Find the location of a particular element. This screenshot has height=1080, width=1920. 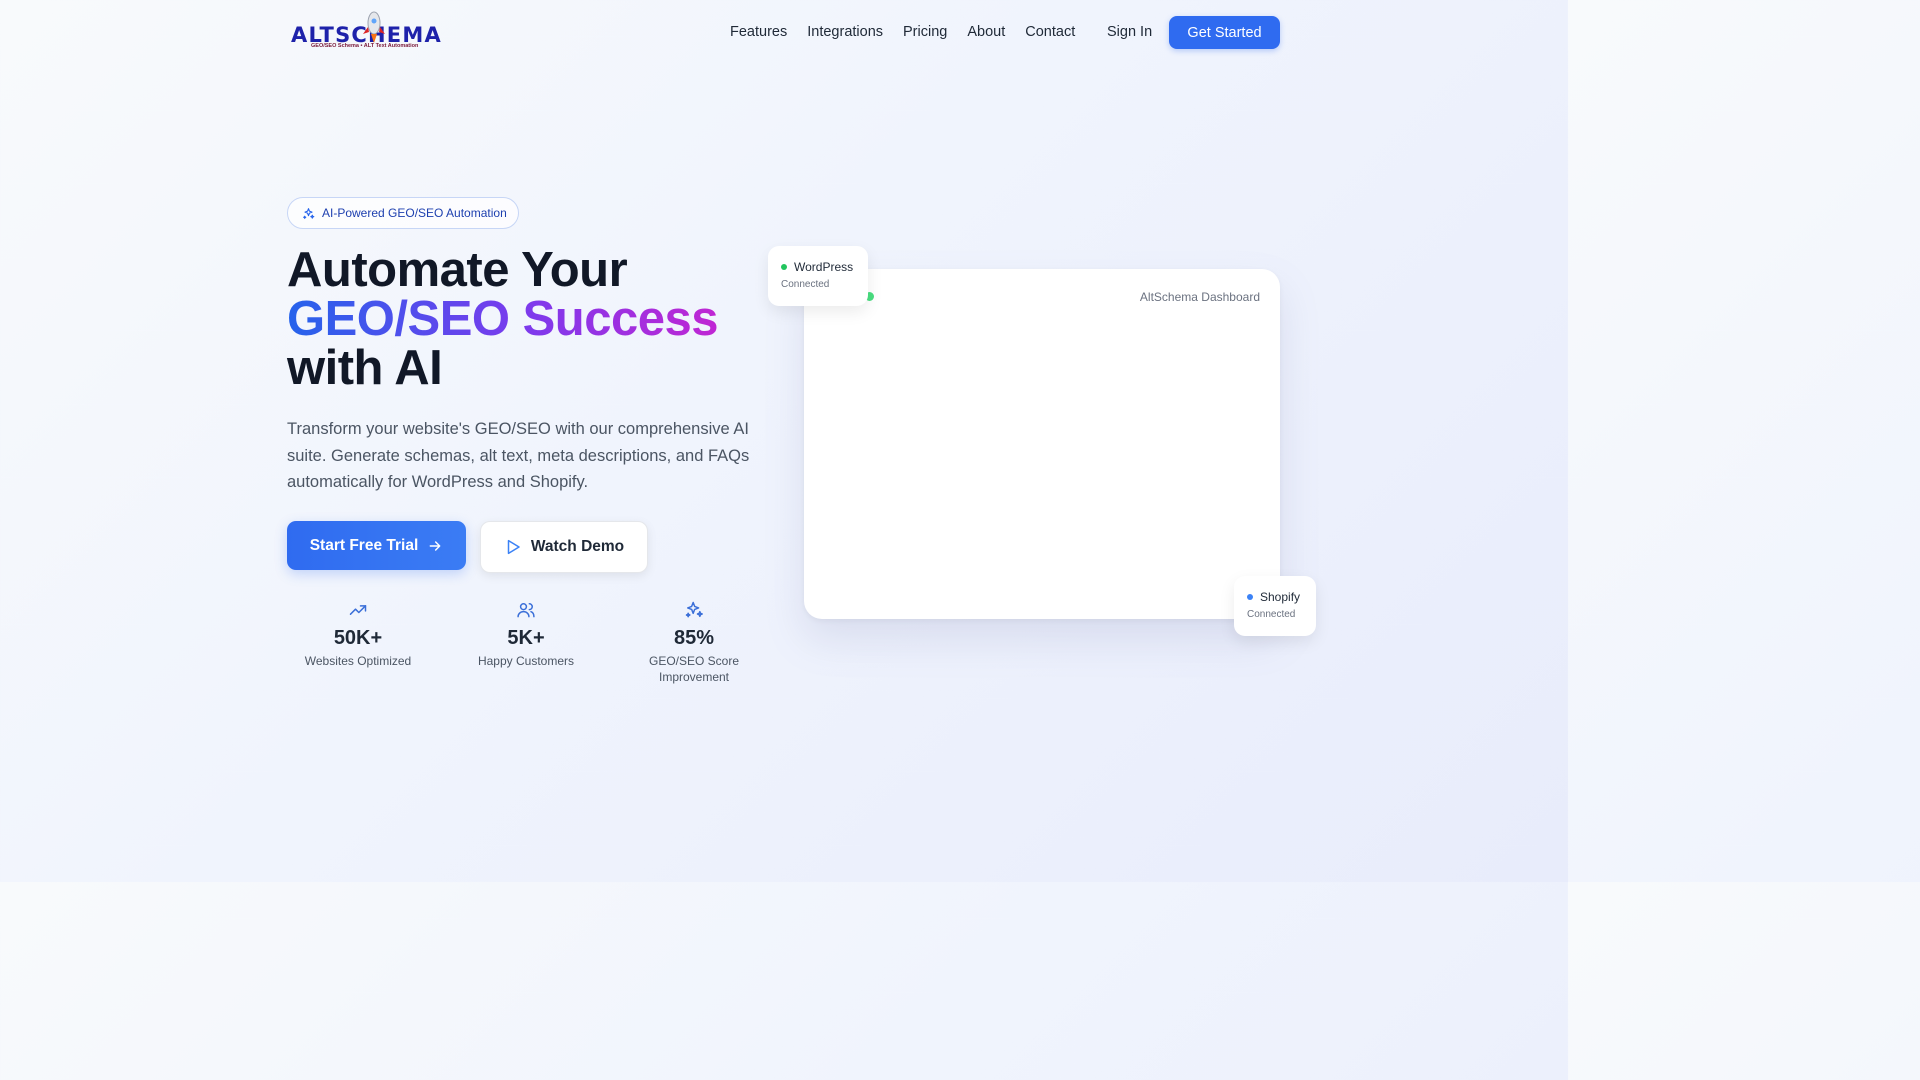

nav-link-features: Features is located at coordinates (758, 32).